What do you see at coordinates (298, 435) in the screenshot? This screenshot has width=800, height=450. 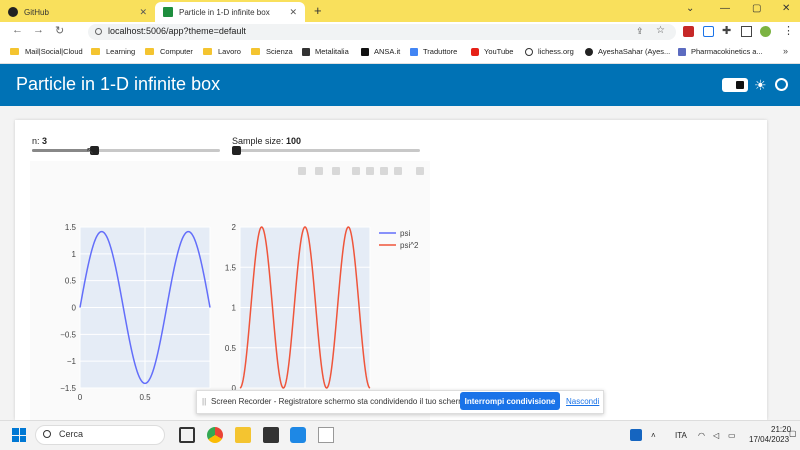 I see `vscode-icon` at bounding box center [298, 435].